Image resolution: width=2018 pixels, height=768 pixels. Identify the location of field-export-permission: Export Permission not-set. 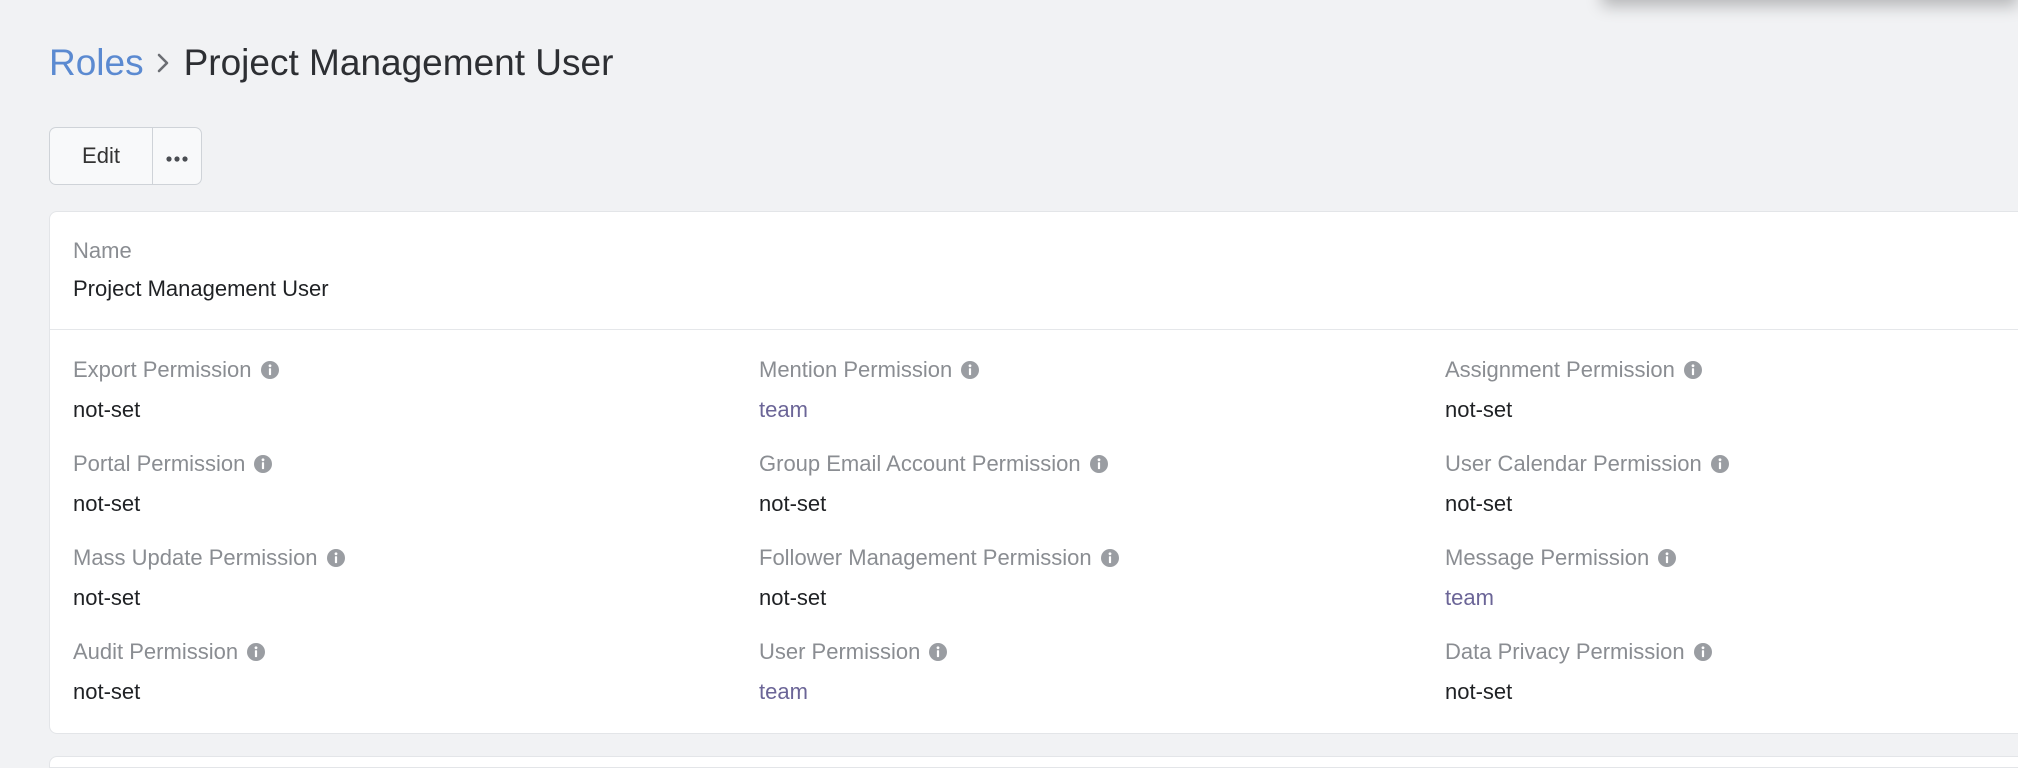
(176, 390).